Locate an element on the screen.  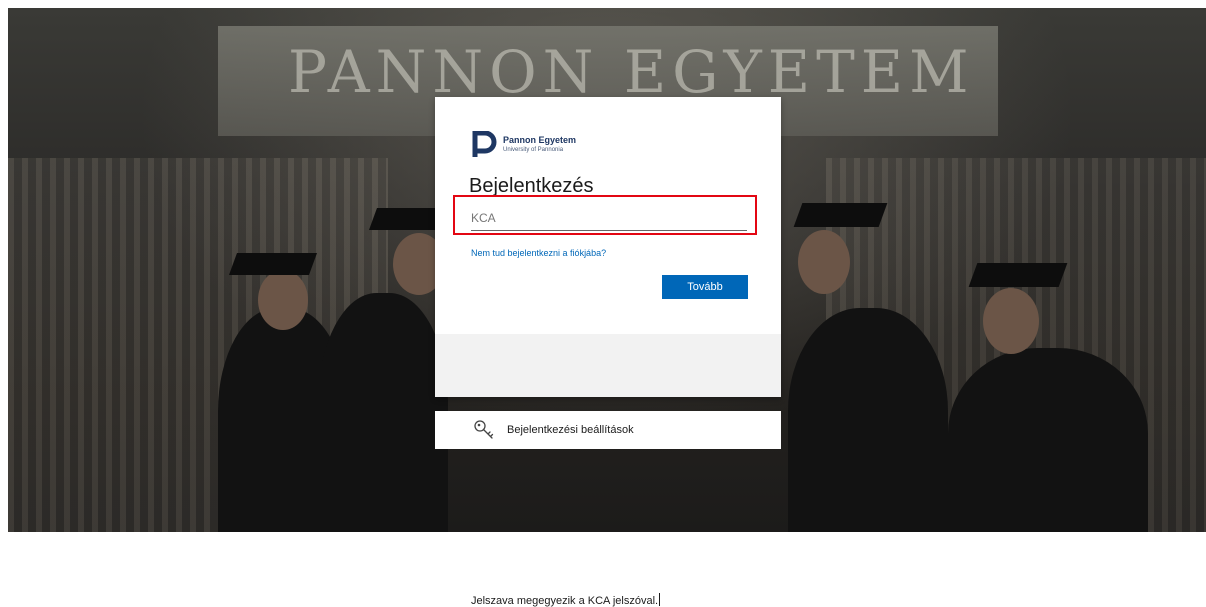
username-input is located at coordinates (609, 218).